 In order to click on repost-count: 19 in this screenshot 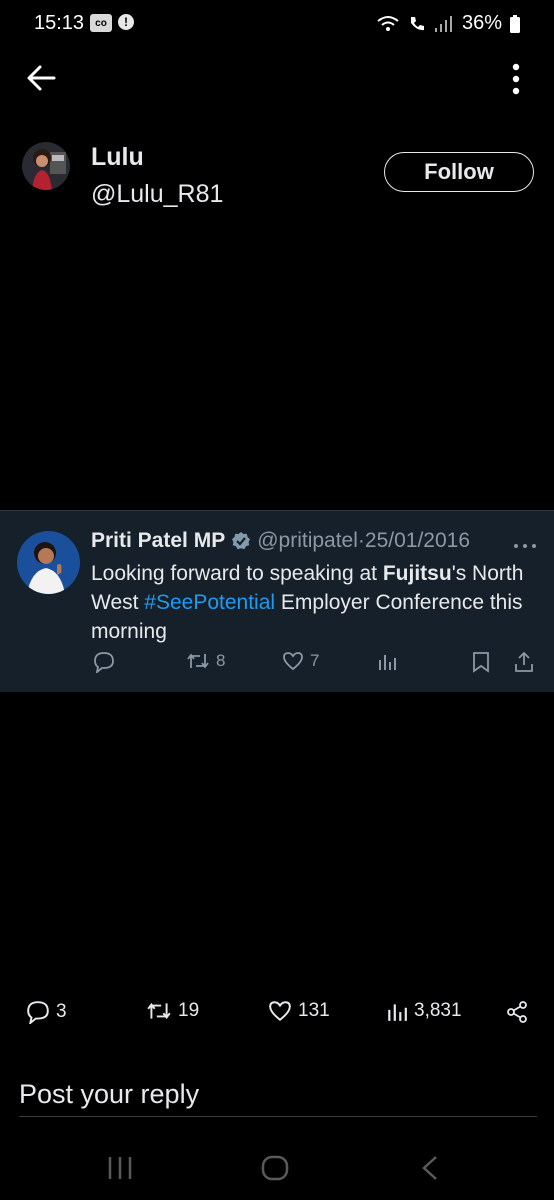, I will do `click(189, 1010)`.